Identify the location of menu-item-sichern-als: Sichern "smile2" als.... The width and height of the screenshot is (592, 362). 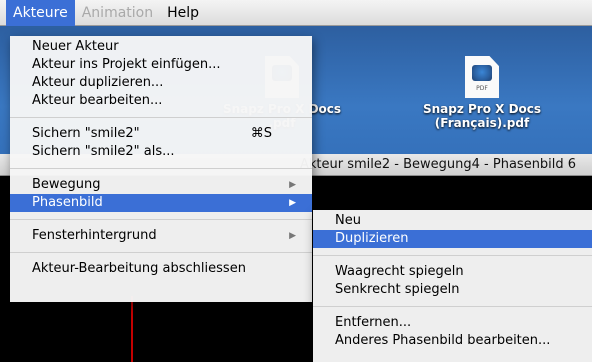
(161, 152).